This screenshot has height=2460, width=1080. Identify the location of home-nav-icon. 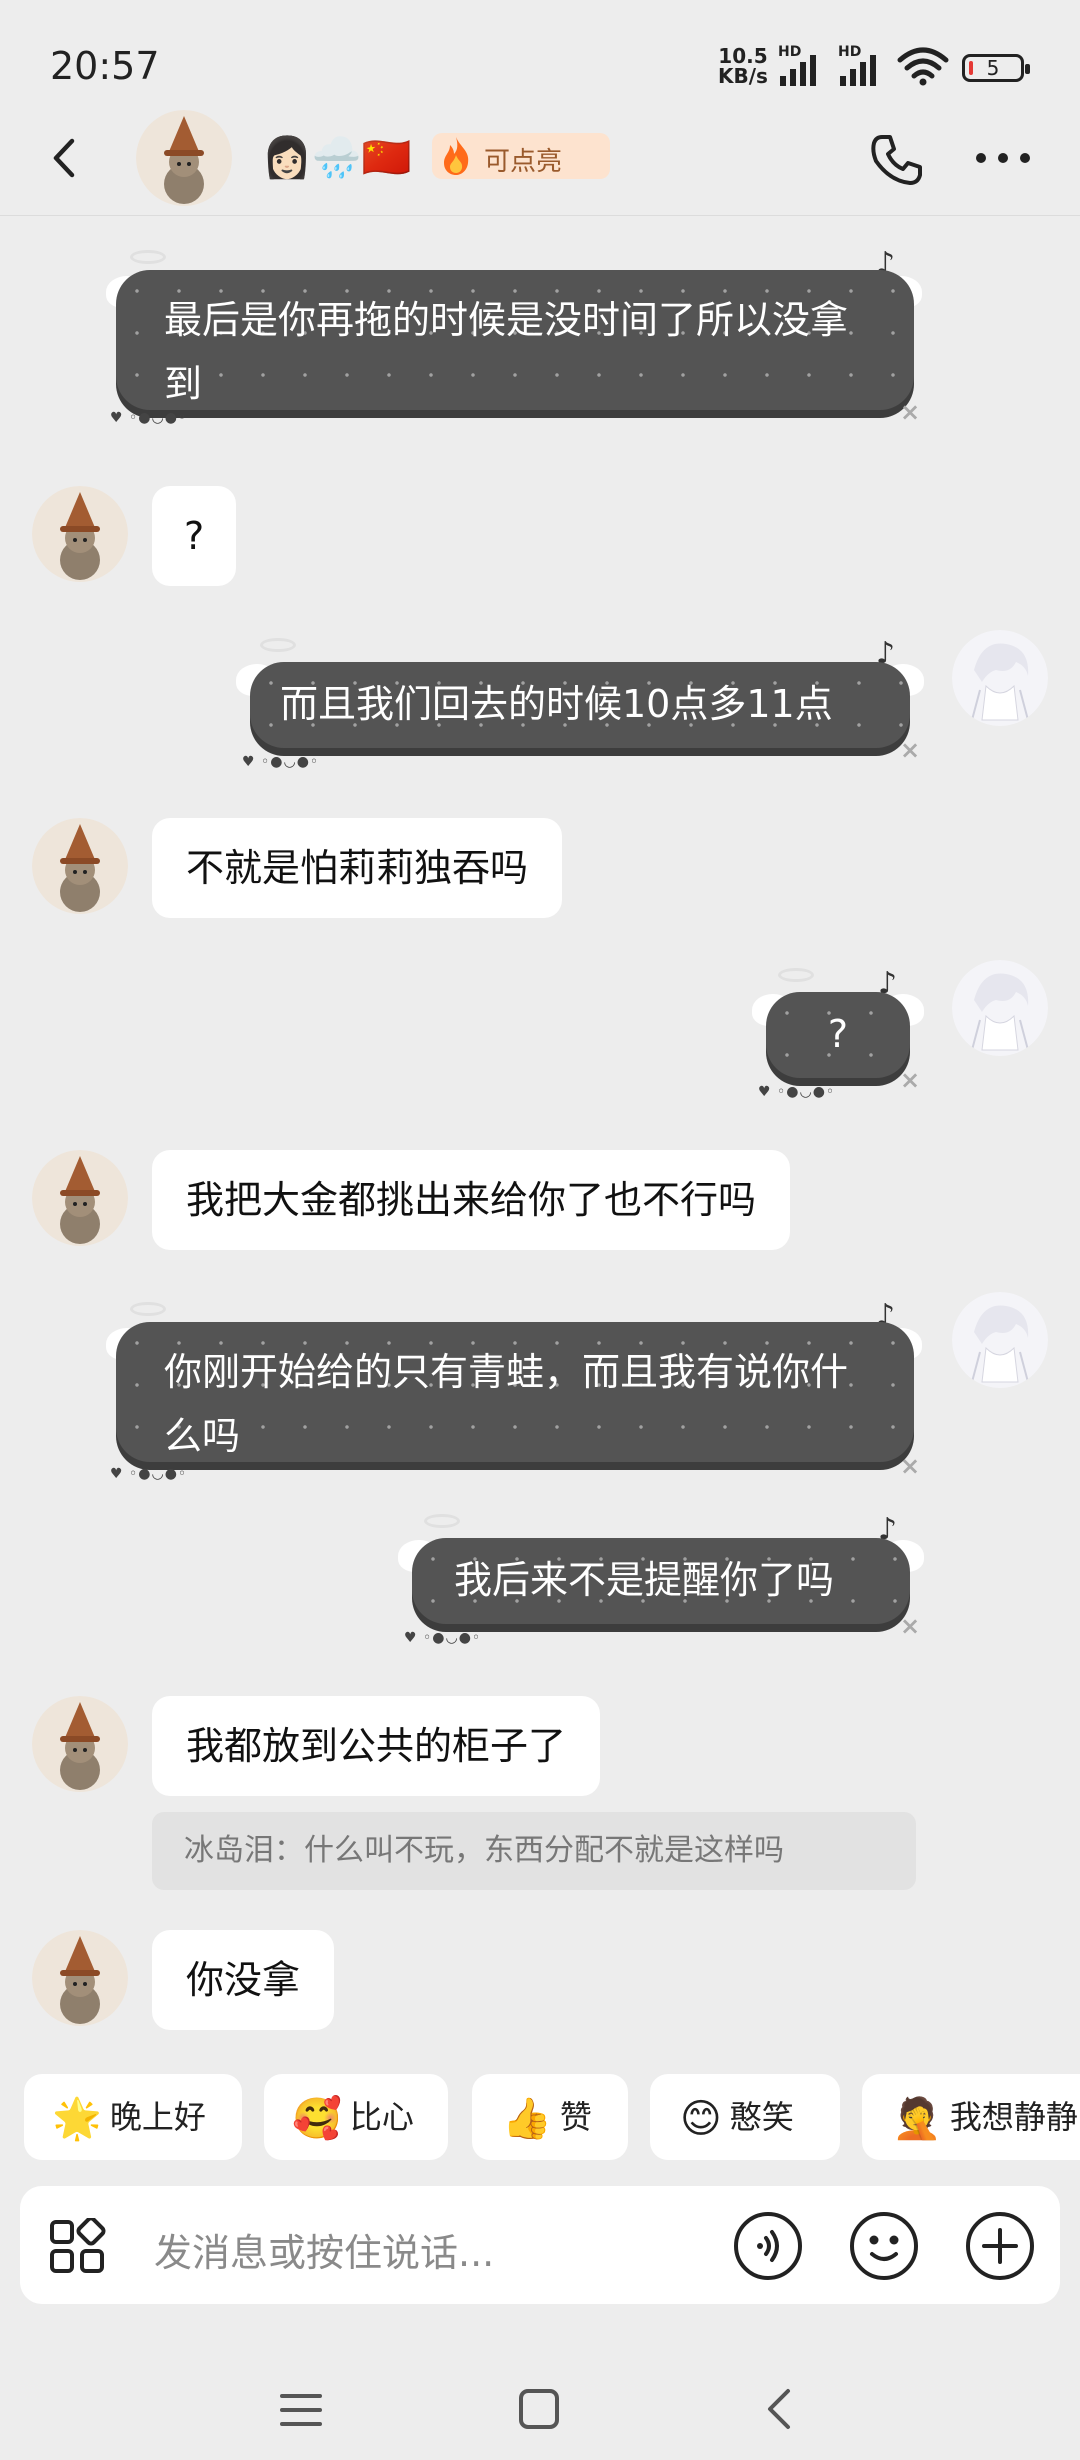
(539, 2409).